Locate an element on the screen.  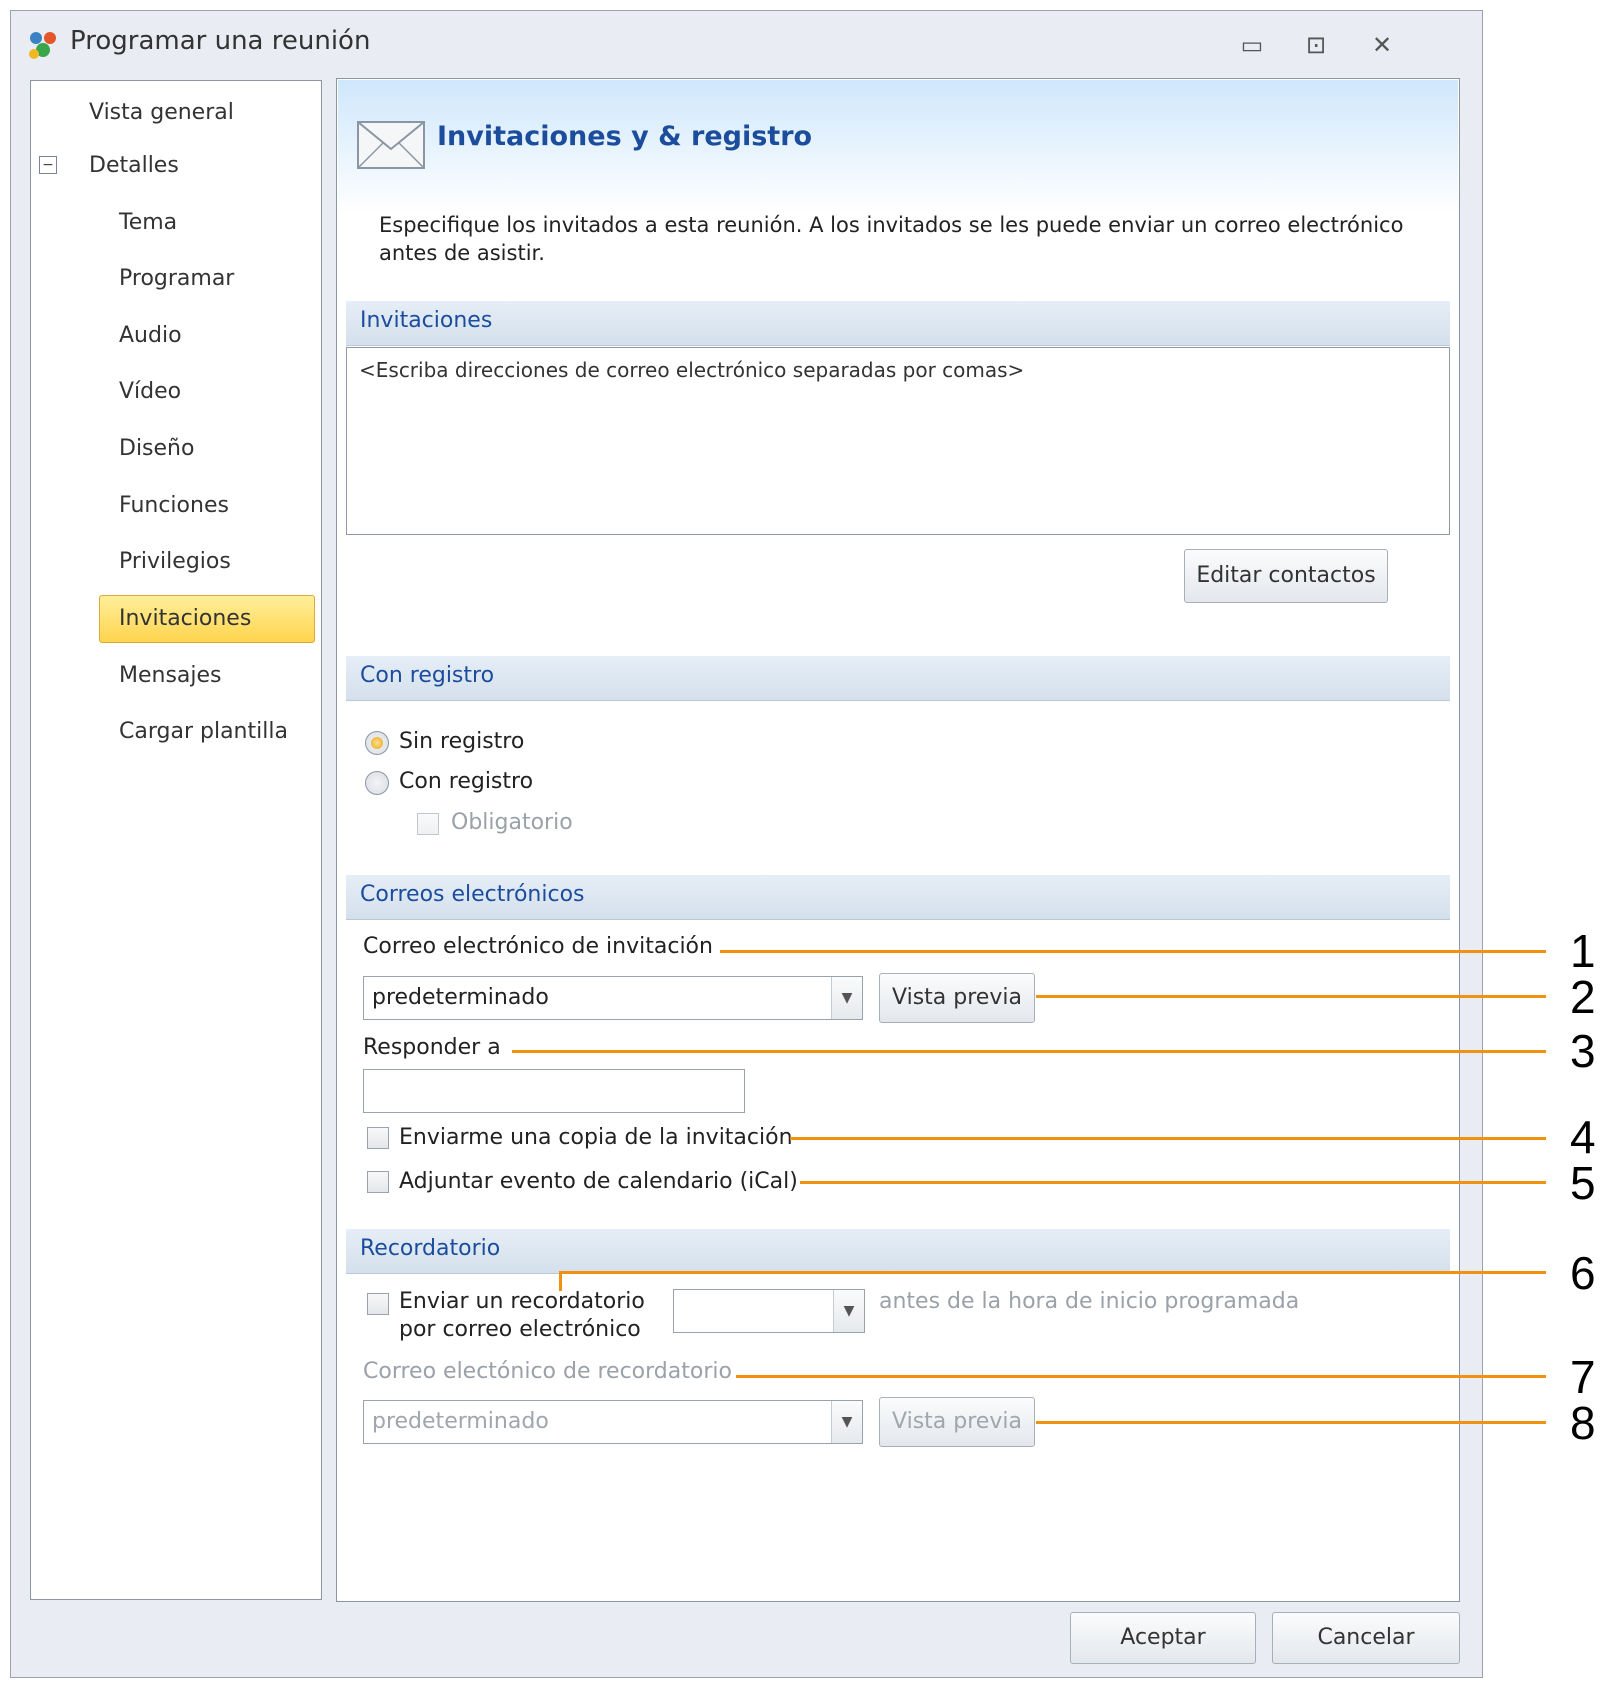
section-invitaciones: Invitaciones is located at coordinates (898, 323).